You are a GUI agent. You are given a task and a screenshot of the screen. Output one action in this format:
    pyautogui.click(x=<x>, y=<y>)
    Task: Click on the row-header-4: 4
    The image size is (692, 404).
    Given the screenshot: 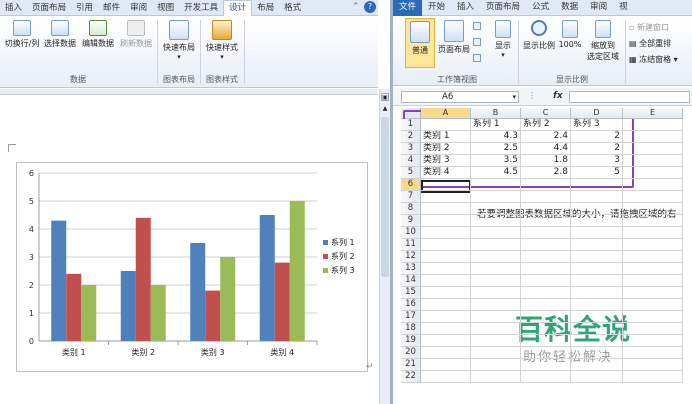 What is the action you would take?
    pyautogui.click(x=411, y=161)
    